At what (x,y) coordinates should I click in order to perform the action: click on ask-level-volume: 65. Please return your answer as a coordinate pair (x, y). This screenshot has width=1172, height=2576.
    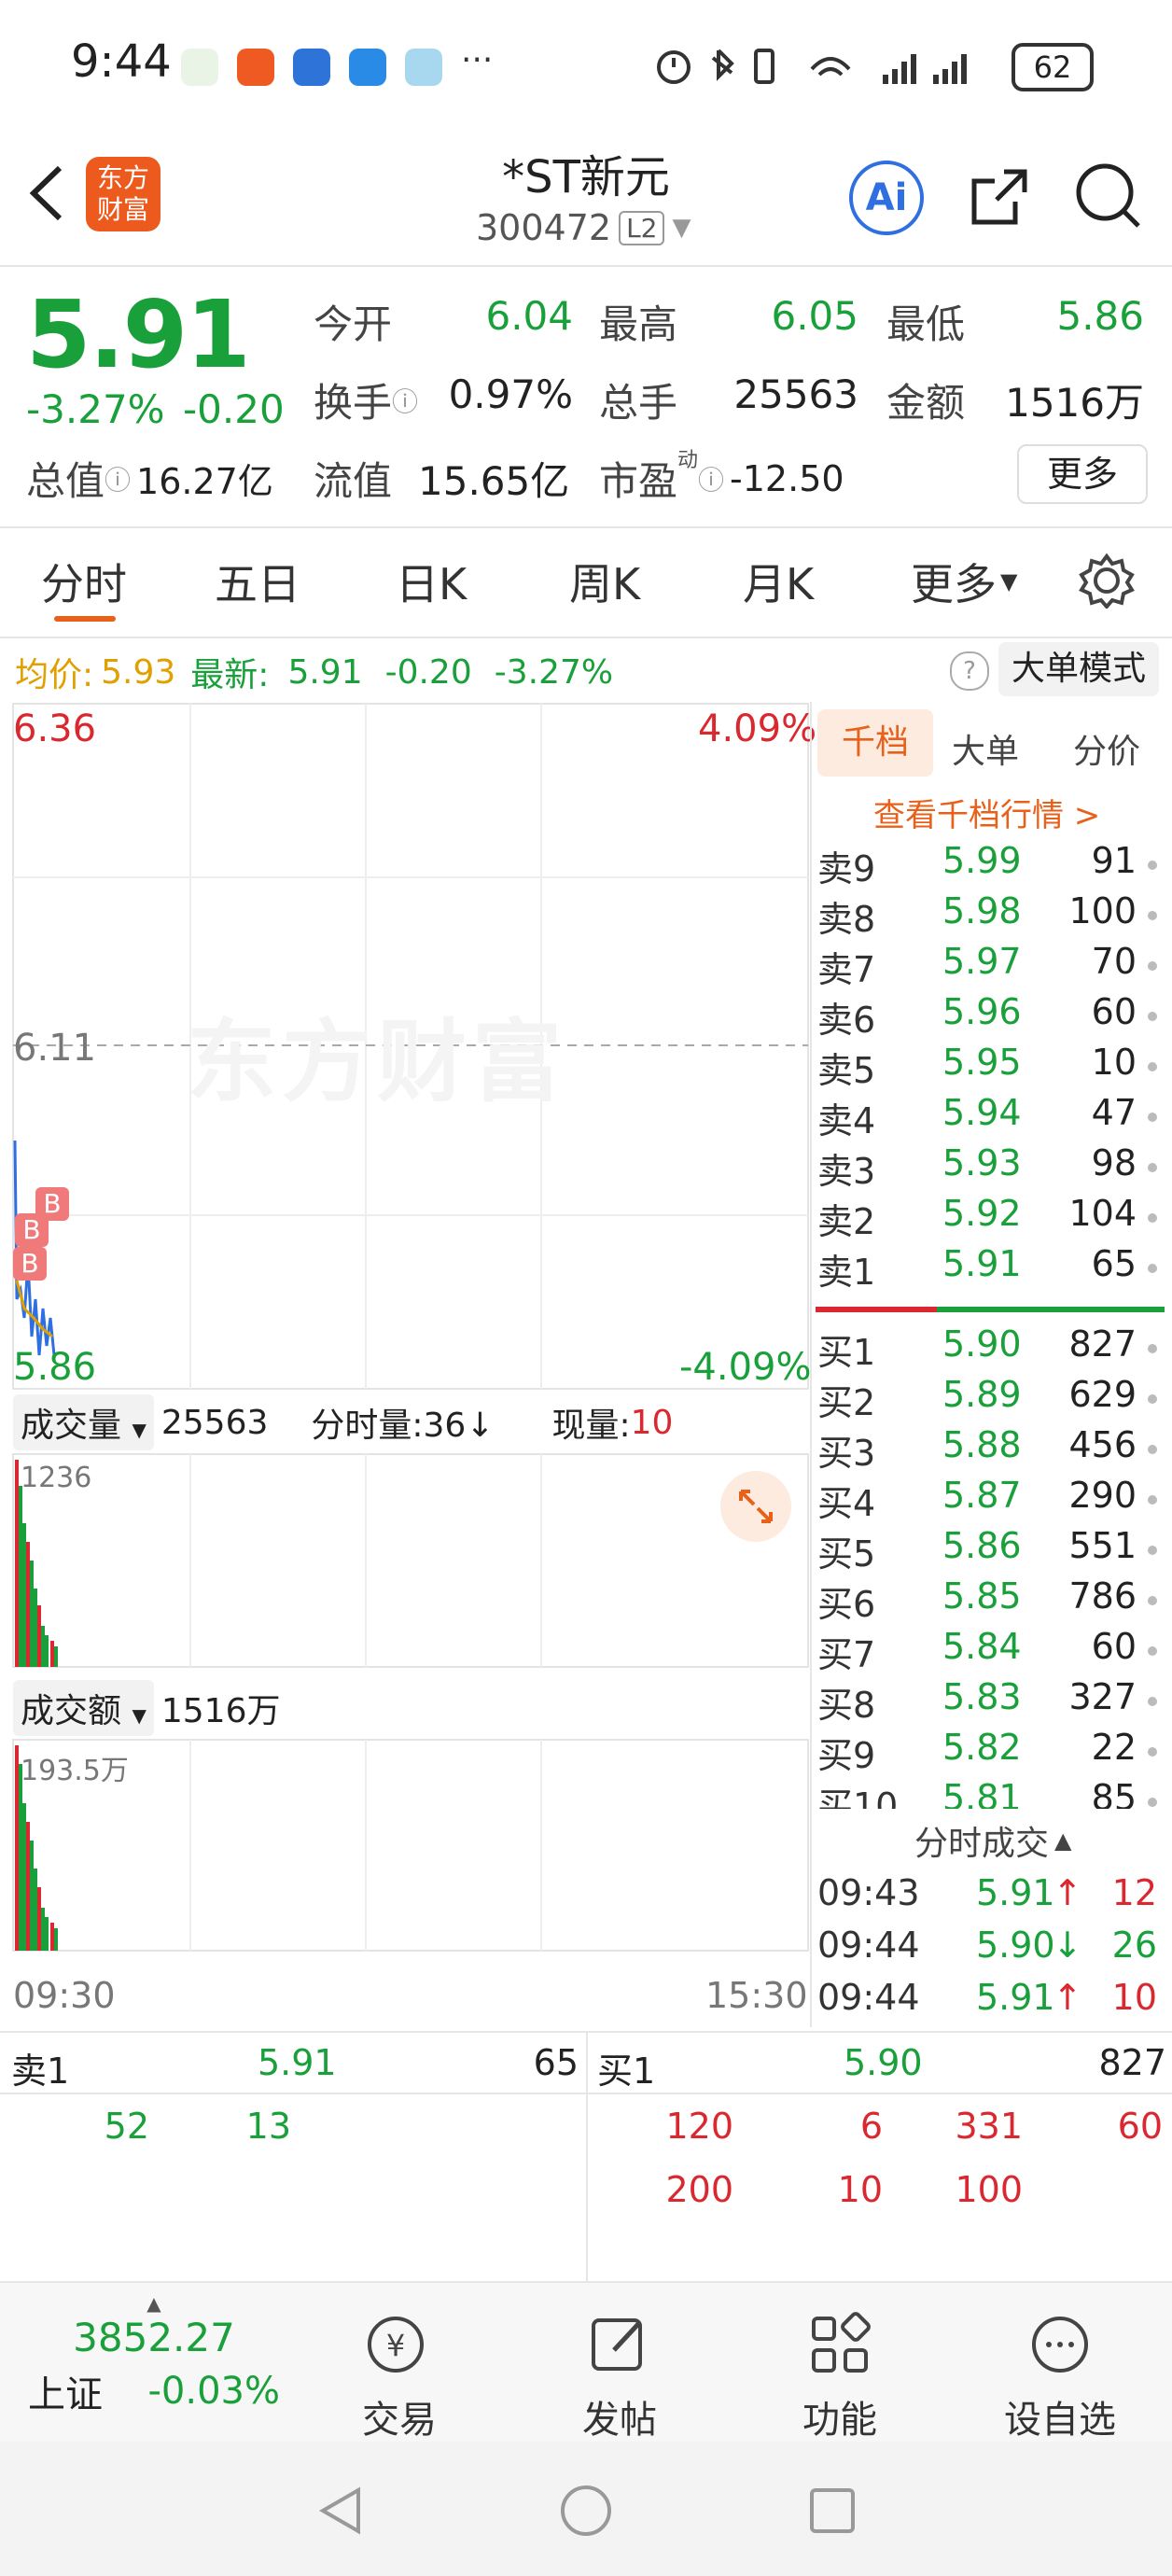
    Looking at the image, I should click on (1114, 1263).